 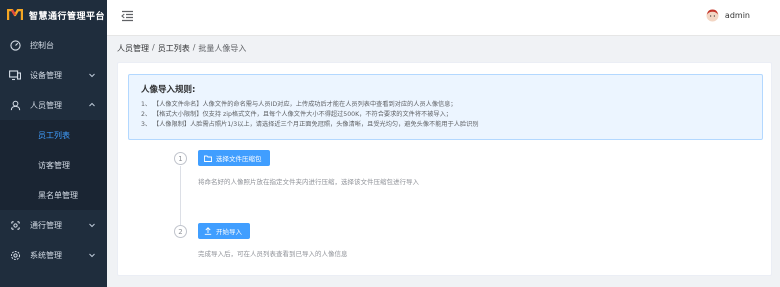 I want to click on rules-title: 人像导入规则:, so click(x=168, y=90).